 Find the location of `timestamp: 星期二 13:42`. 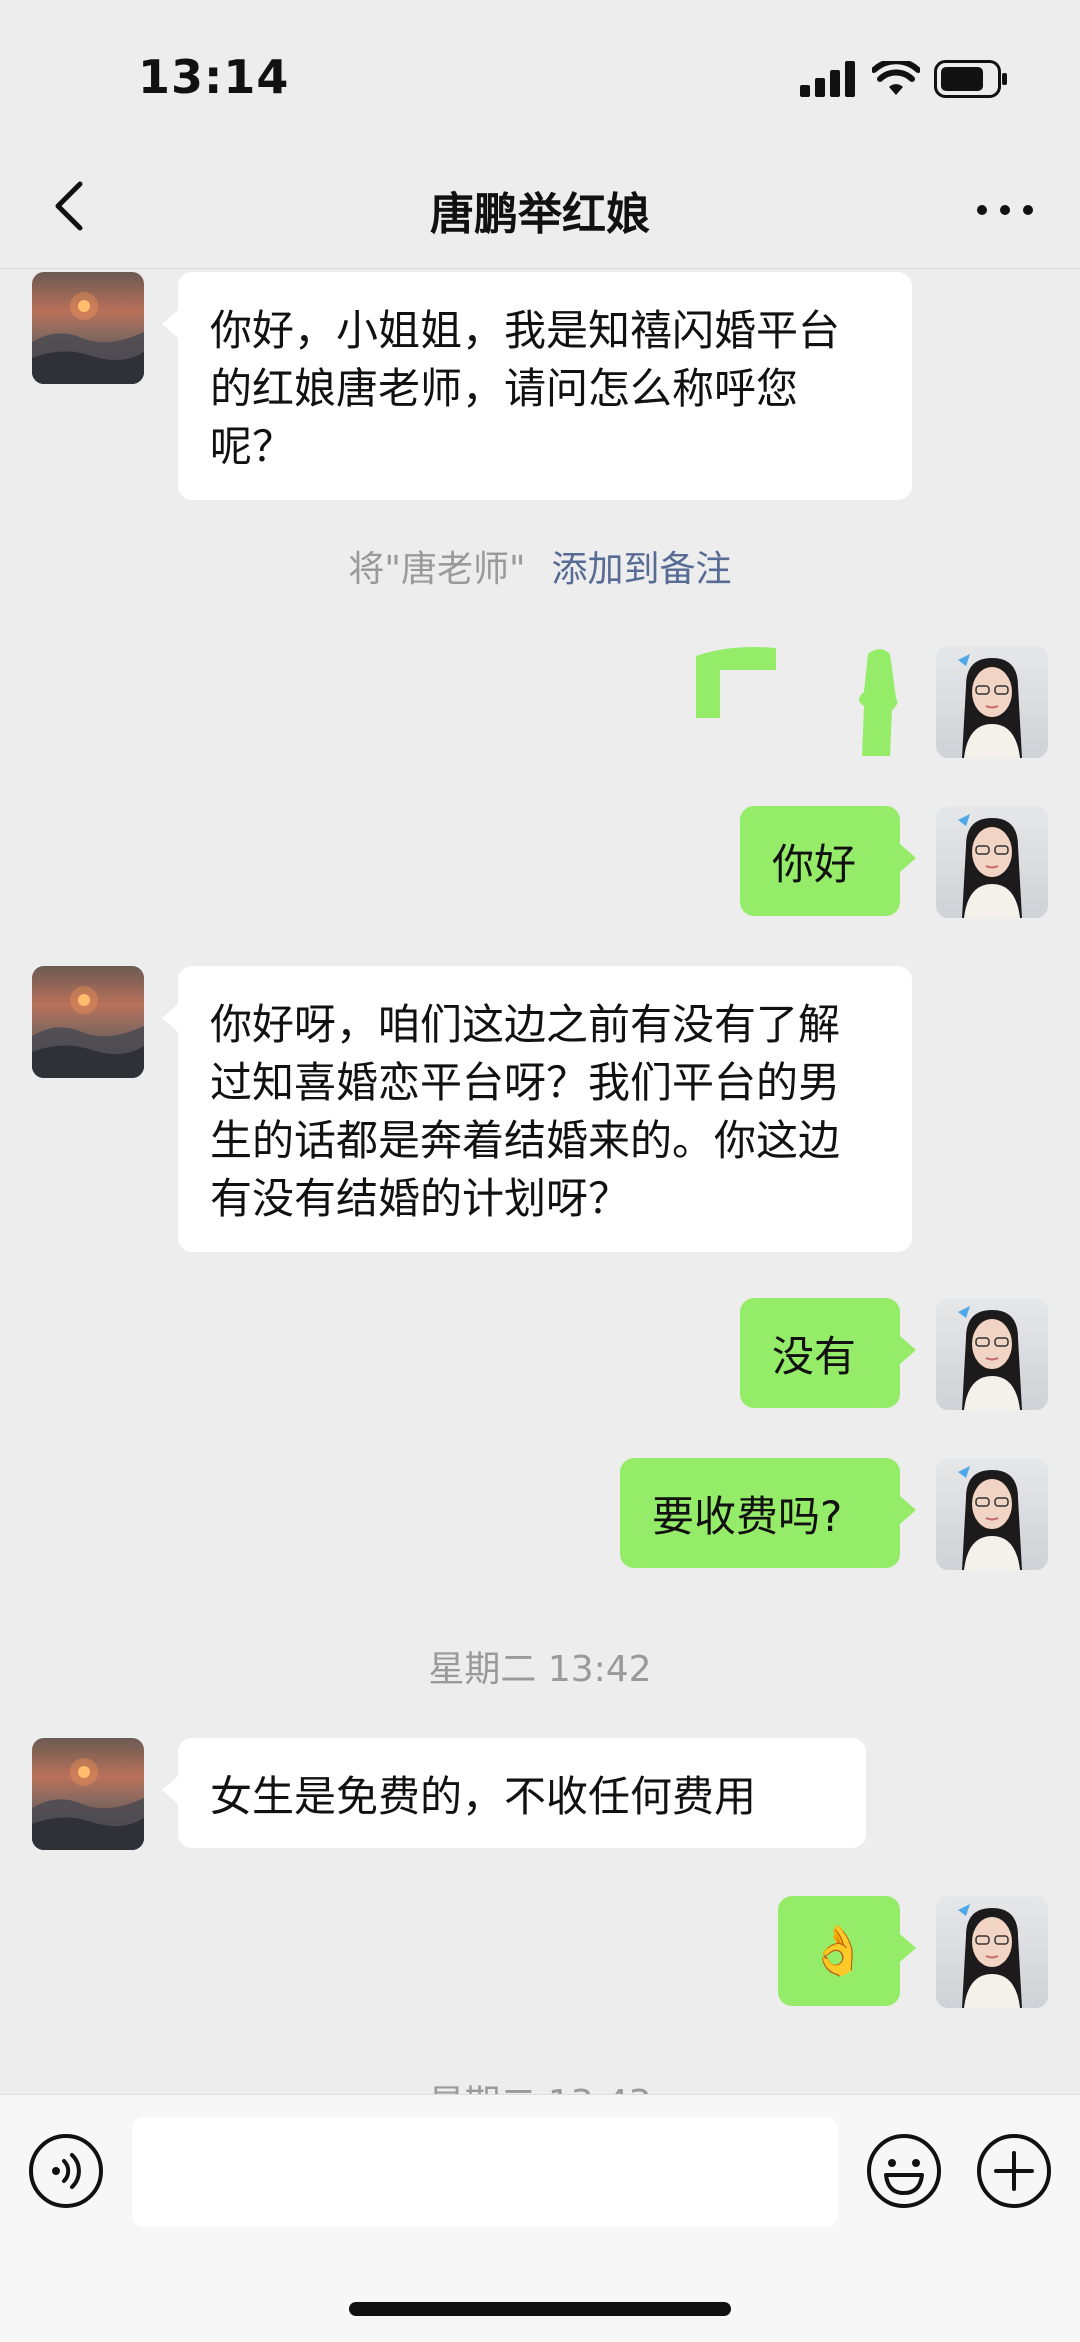

timestamp: 星期二 13:42 is located at coordinates (540, 1669).